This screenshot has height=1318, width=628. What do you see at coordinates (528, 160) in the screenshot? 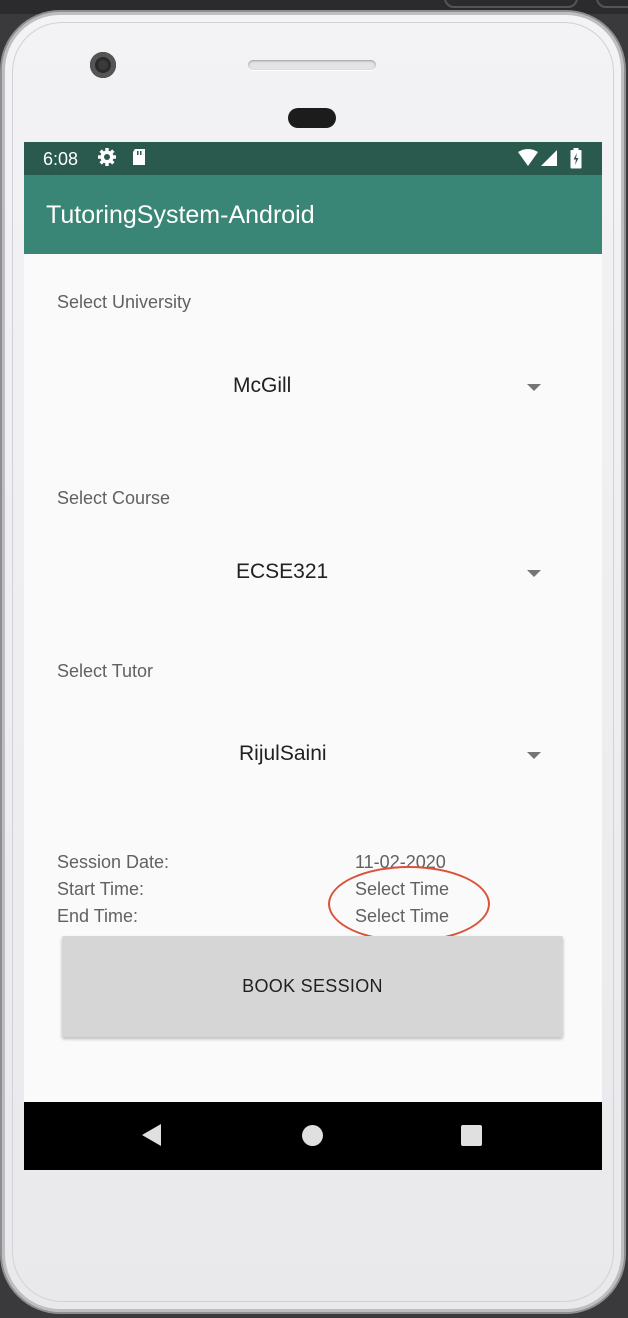
I see `wifi-icon` at bounding box center [528, 160].